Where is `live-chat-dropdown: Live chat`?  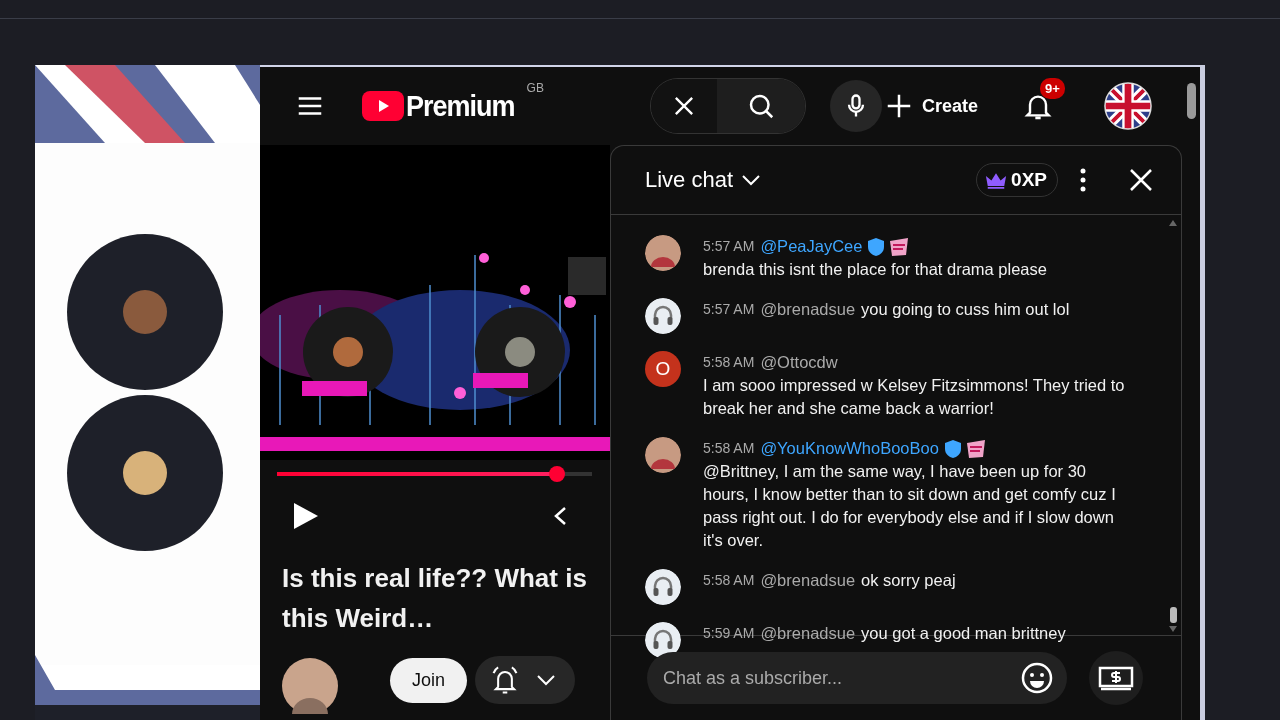 live-chat-dropdown: Live chat is located at coordinates (703, 180).